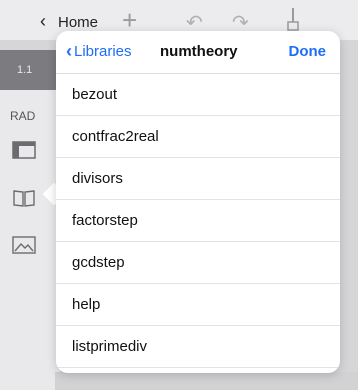 This screenshot has height=390, width=358. Describe the element at coordinates (198, 179) in the screenshot. I see `list-item: divisors` at that location.